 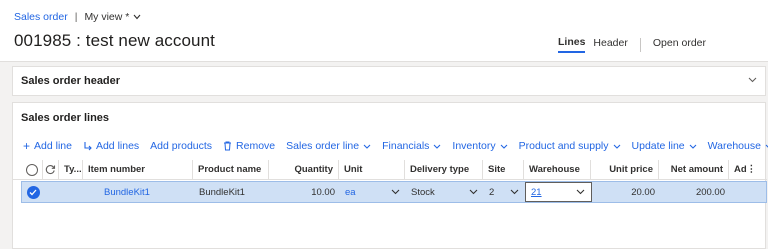 I want to click on delivery-type-select: Stock, so click(x=445, y=192).